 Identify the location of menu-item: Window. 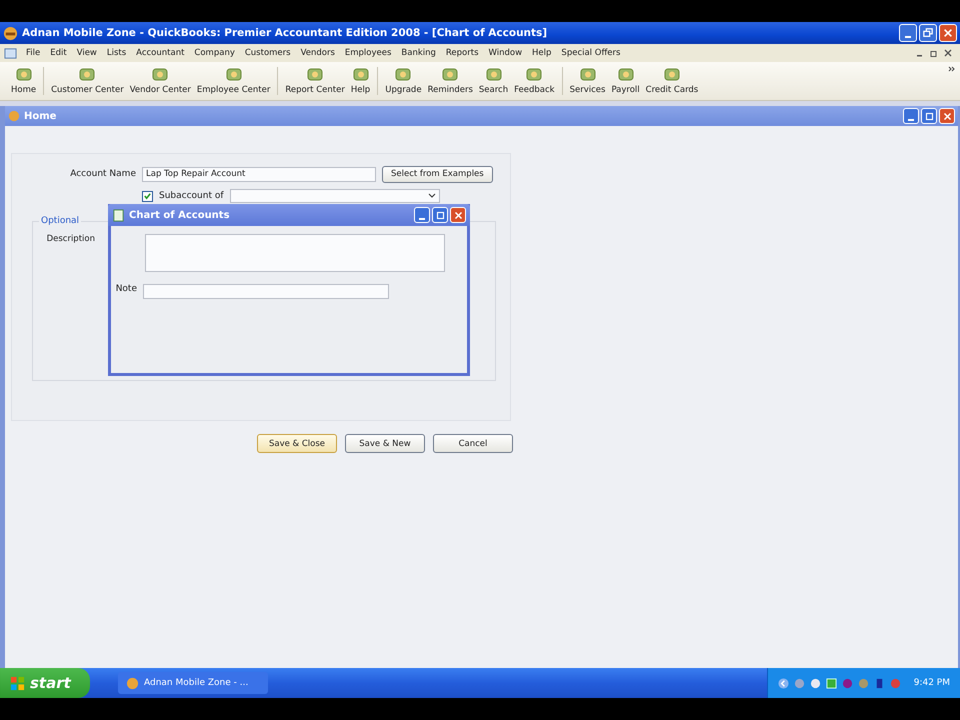
(506, 53).